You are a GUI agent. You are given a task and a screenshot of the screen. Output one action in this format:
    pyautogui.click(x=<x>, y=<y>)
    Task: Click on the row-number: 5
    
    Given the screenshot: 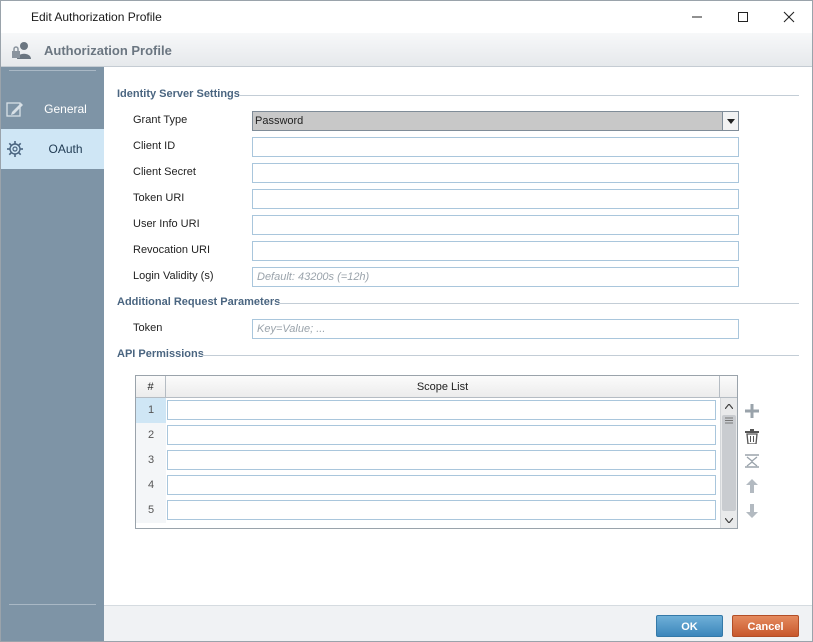 What is the action you would take?
    pyautogui.click(x=151, y=510)
    